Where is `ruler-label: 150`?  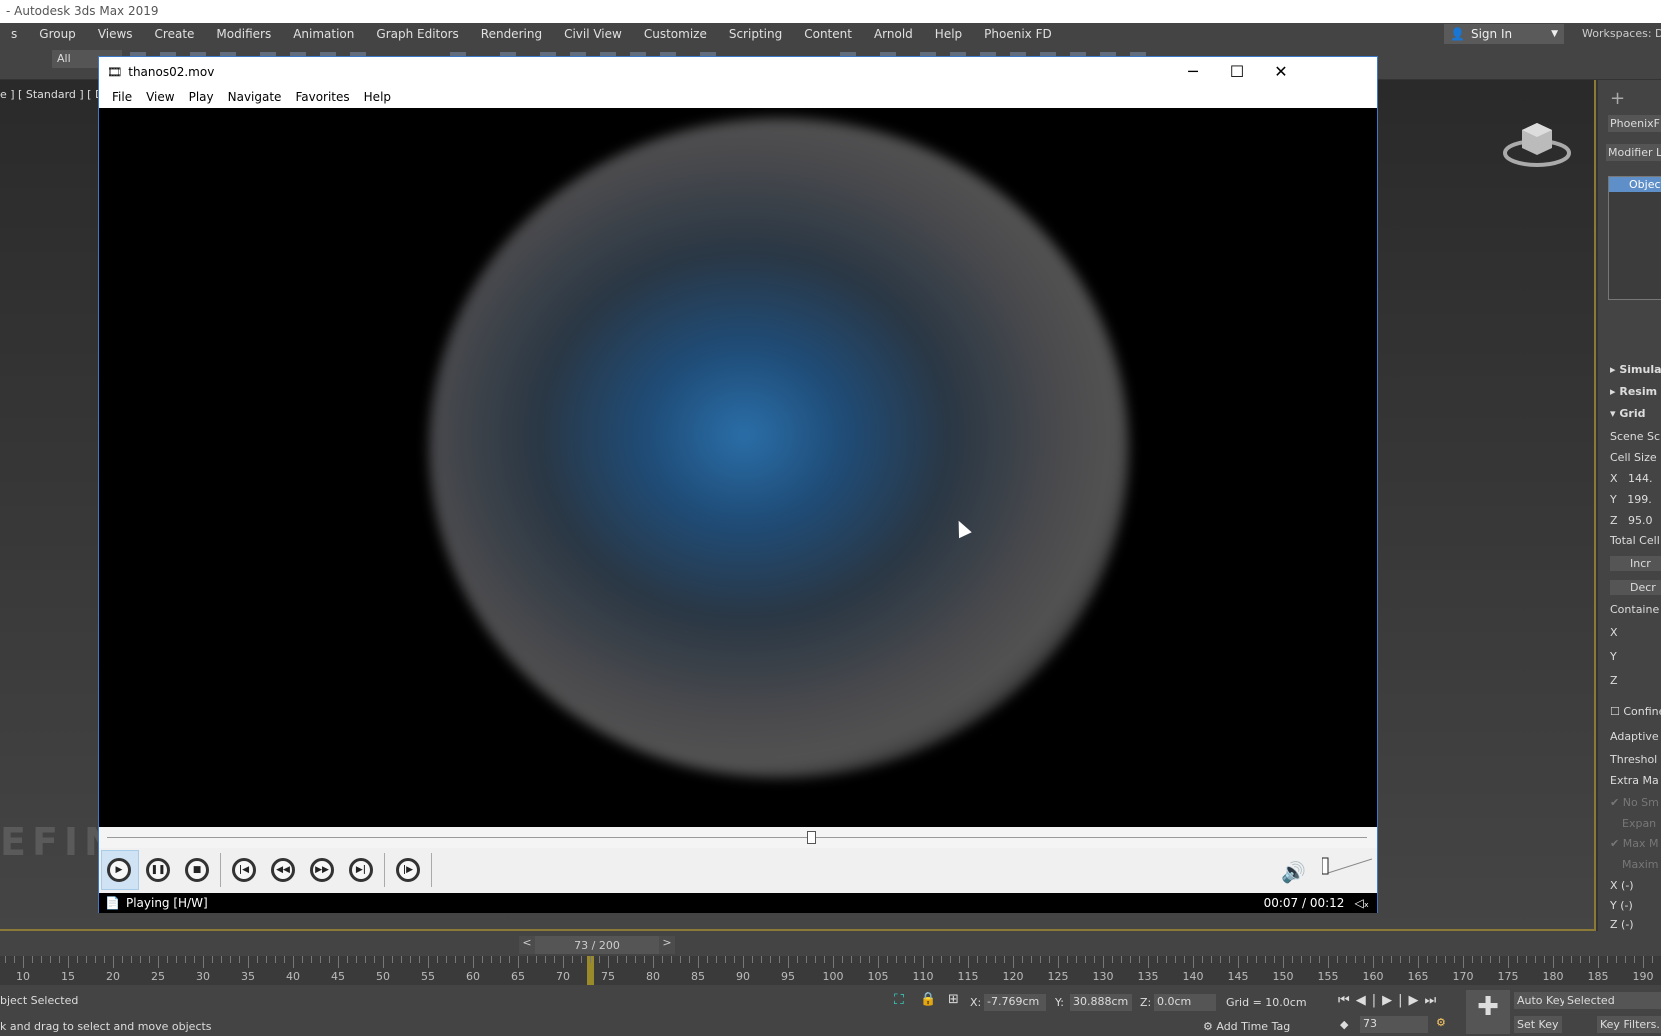
ruler-label: 150 is located at coordinates (1283, 976).